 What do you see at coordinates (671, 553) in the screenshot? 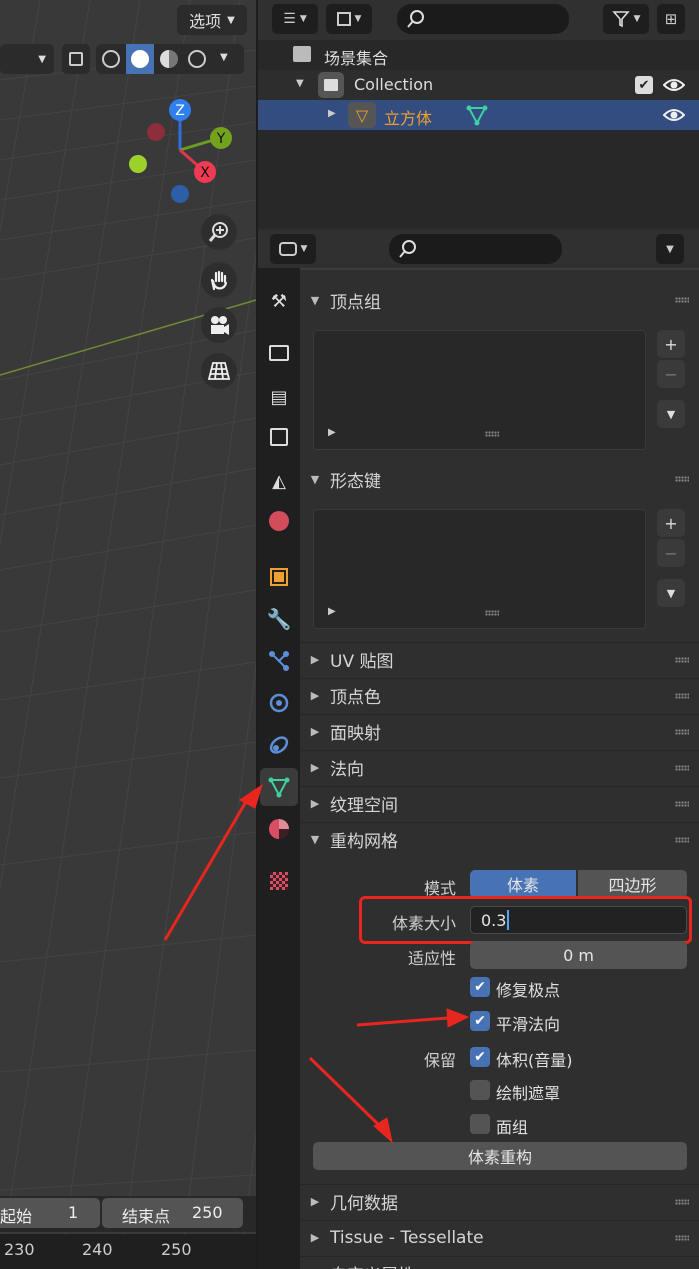
I see `remove-shape-key-button: −` at bounding box center [671, 553].